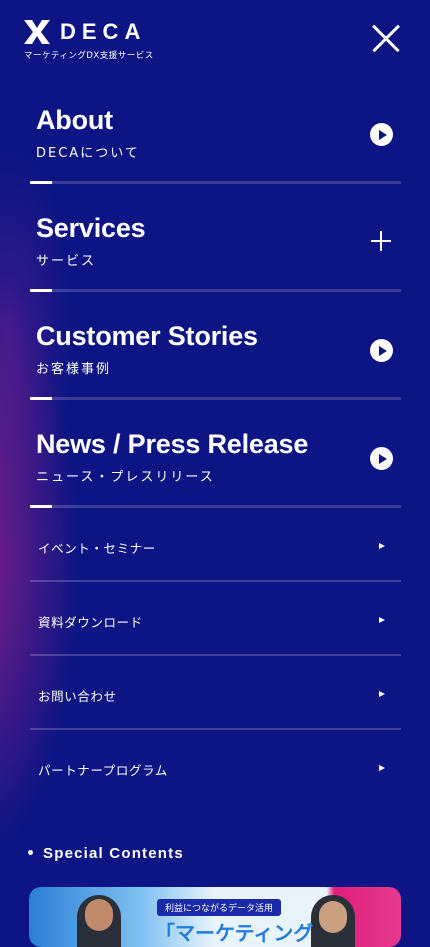  Describe the element at coordinates (30, 852) in the screenshot. I see `bullet-icon` at that location.